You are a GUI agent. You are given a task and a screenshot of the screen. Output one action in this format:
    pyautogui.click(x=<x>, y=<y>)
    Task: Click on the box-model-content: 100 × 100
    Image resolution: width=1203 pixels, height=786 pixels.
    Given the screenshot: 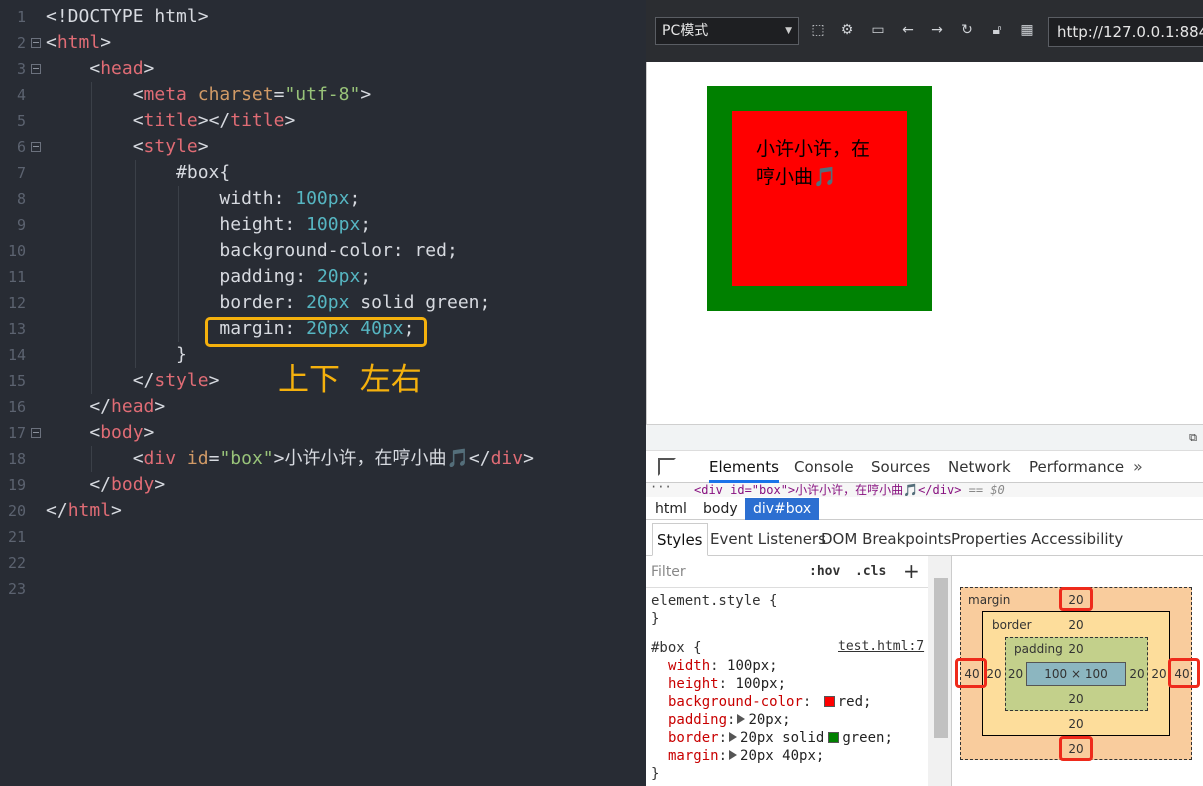 What is the action you would take?
    pyautogui.click(x=1076, y=674)
    